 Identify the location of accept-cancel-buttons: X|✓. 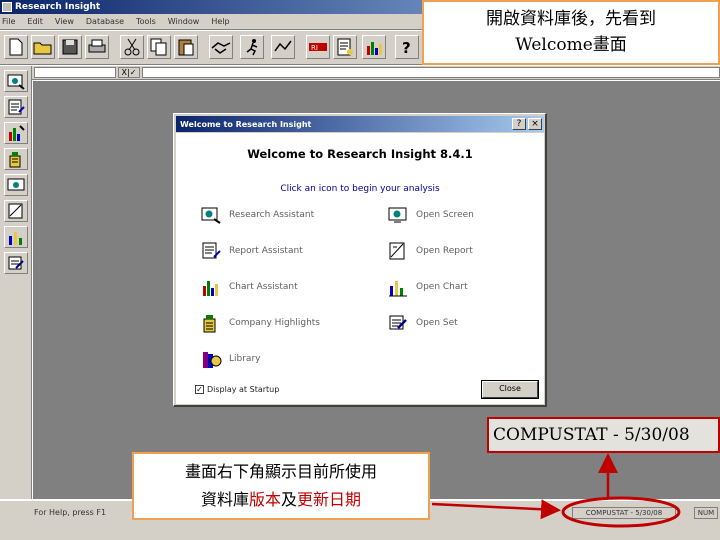
(129, 72).